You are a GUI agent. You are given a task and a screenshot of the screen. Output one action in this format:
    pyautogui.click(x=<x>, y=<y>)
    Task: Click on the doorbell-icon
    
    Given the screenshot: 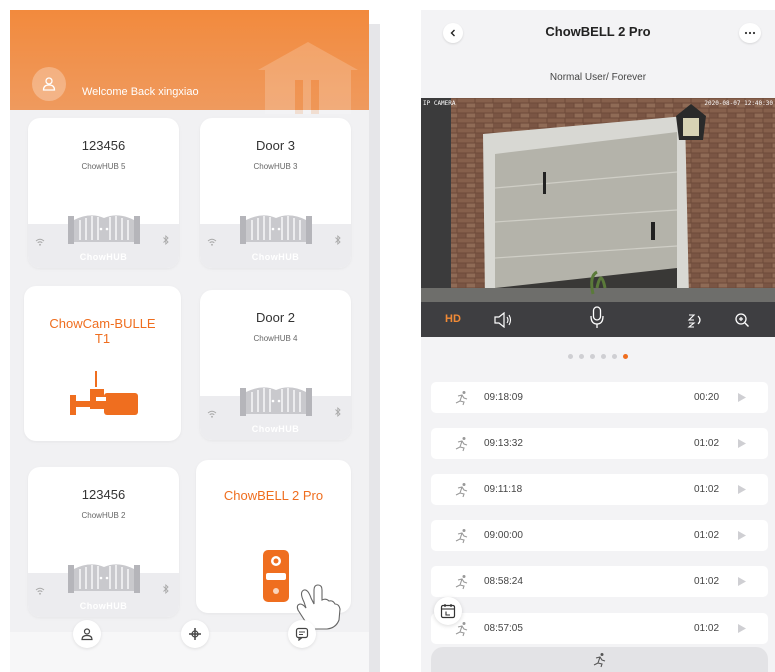 What is the action you would take?
    pyautogui.click(x=276, y=576)
    